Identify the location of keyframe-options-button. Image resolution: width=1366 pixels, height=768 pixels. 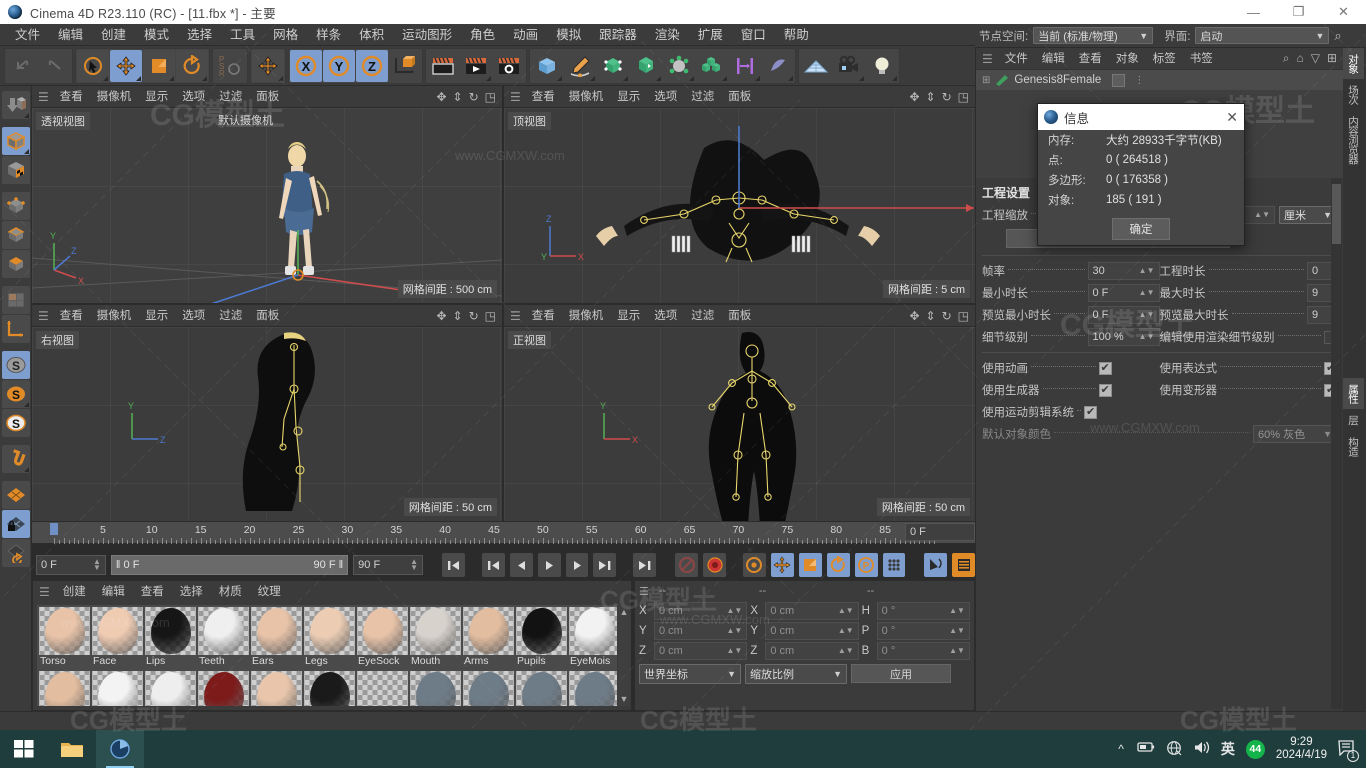
(754, 565).